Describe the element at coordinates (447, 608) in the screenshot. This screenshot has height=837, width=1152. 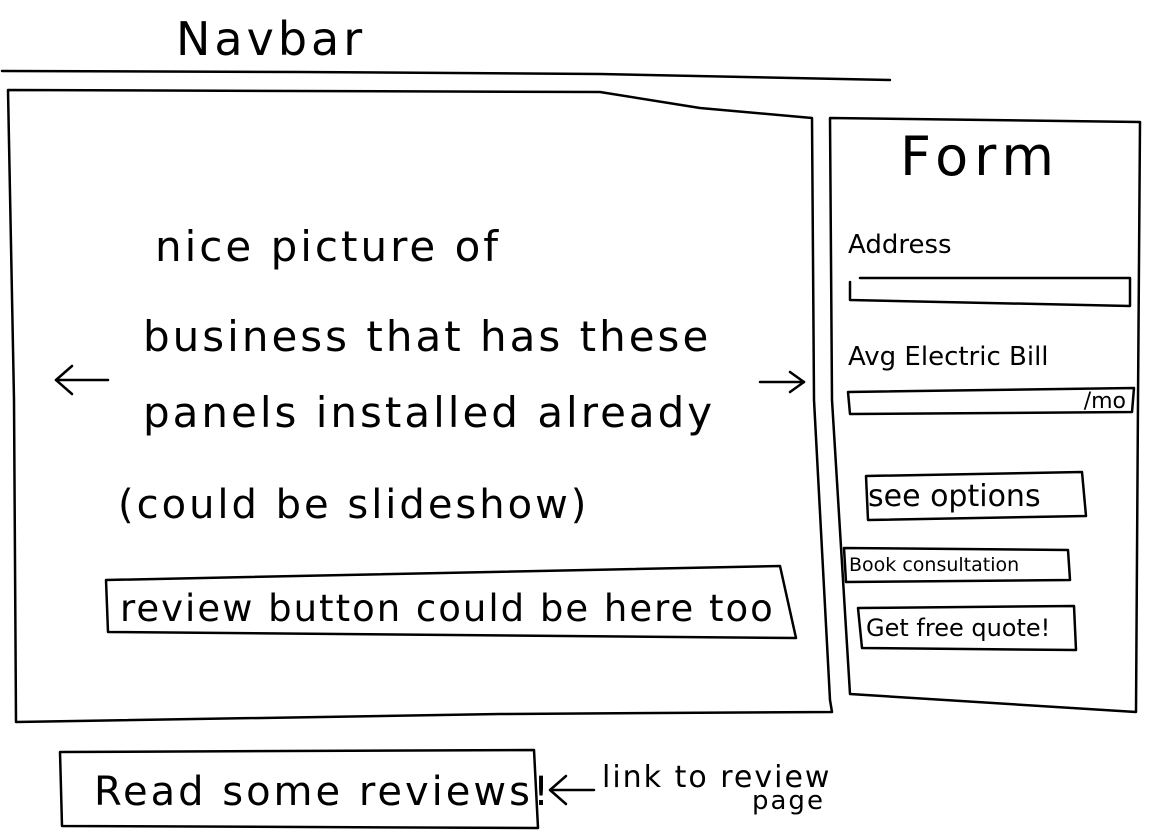
I see `review-button-label: review button could be here too` at that location.